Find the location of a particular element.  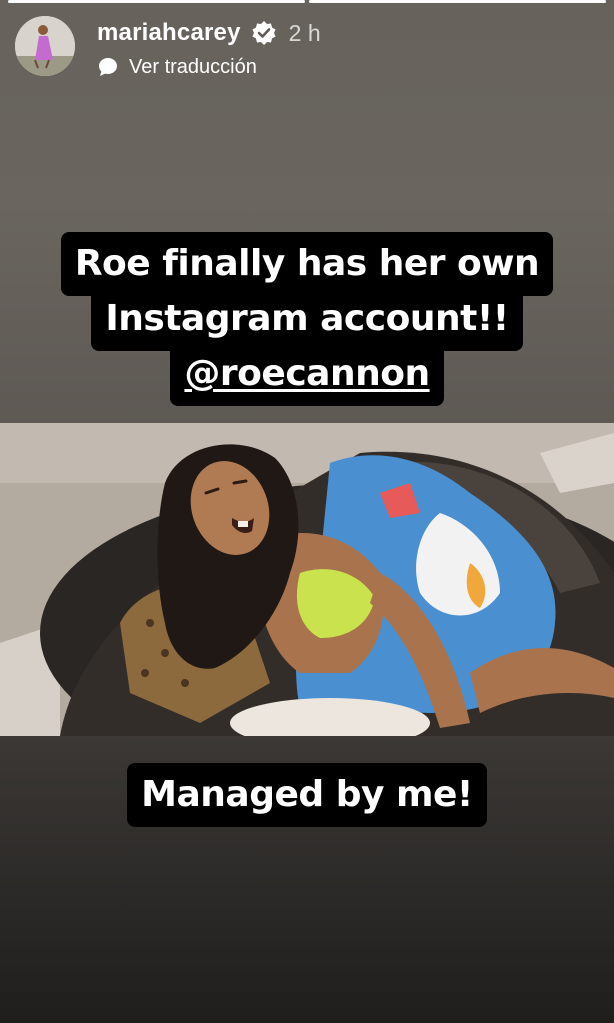

post-time: 2 h is located at coordinates (304, 32).